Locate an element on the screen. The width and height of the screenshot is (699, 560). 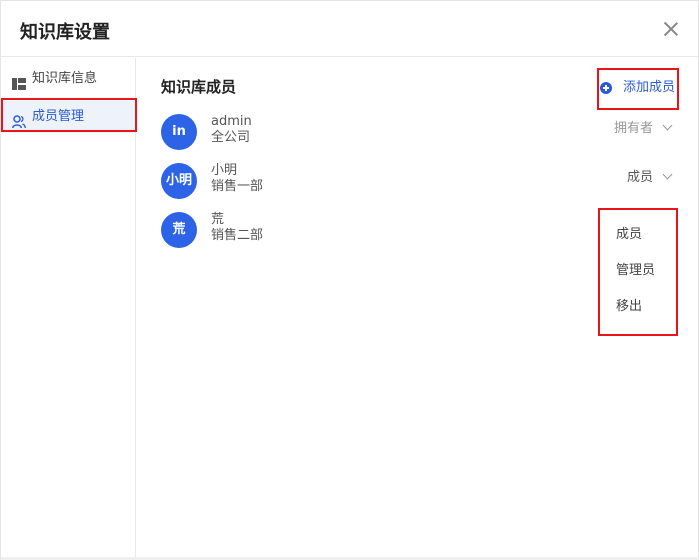
member-row: in admin 全公司 拥有者 is located at coordinates (421, 134).